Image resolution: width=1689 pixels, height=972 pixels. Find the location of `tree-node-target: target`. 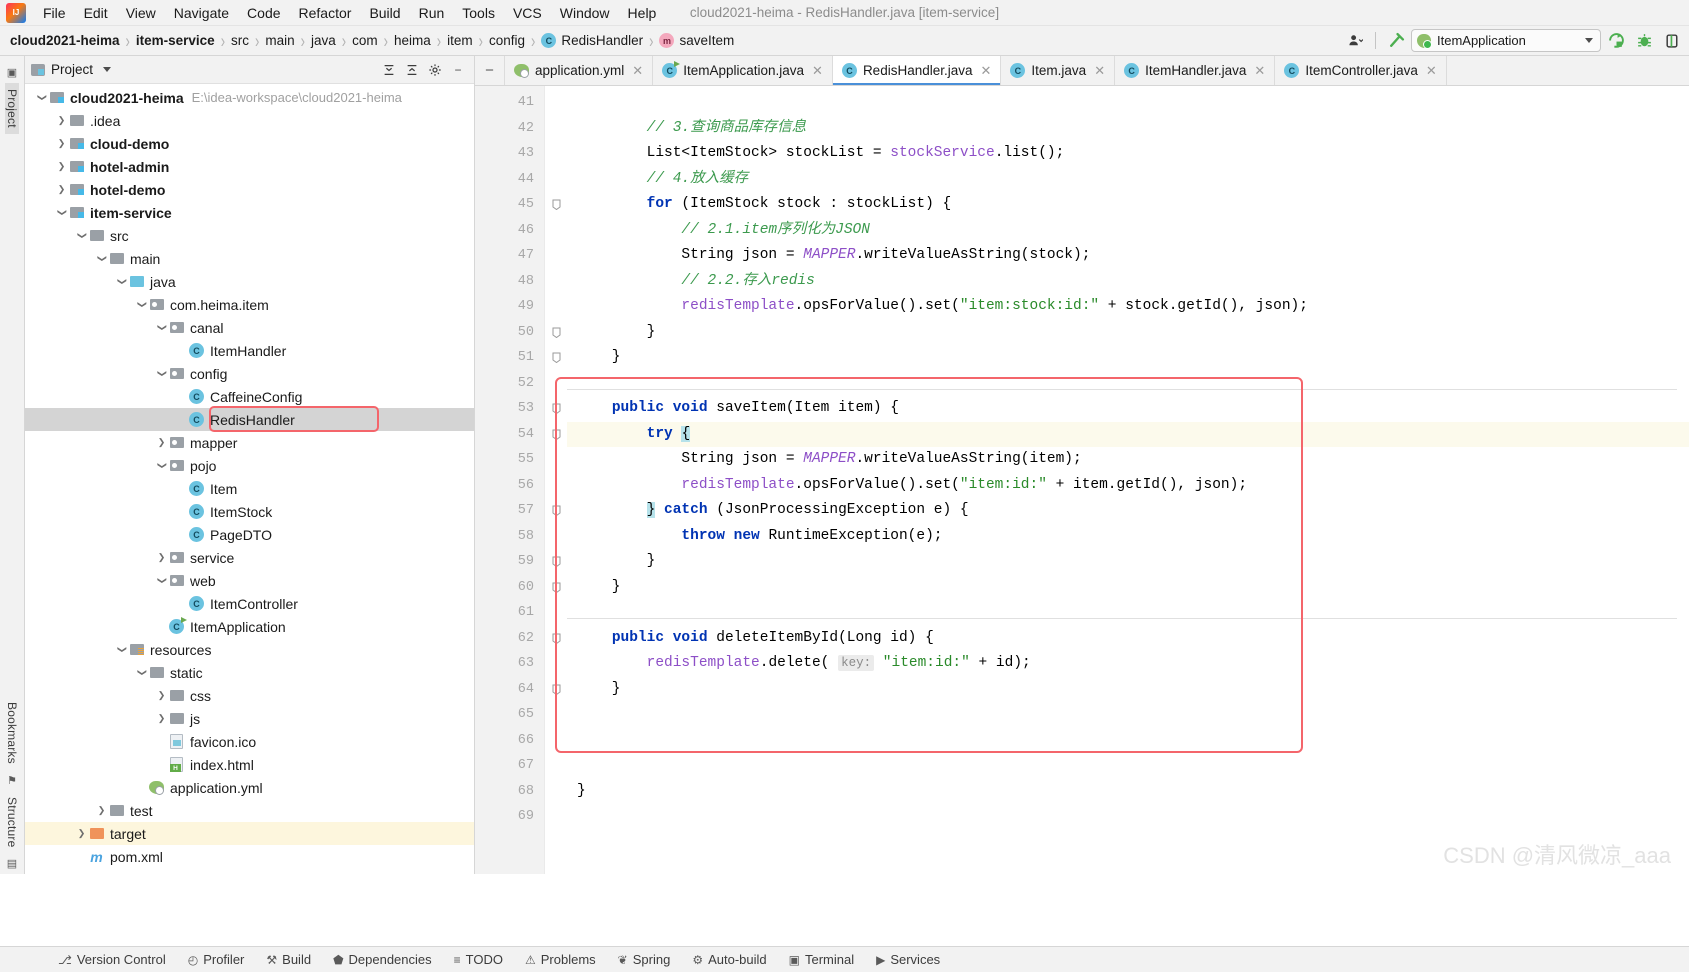

tree-node-target: target is located at coordinates (249, 833).